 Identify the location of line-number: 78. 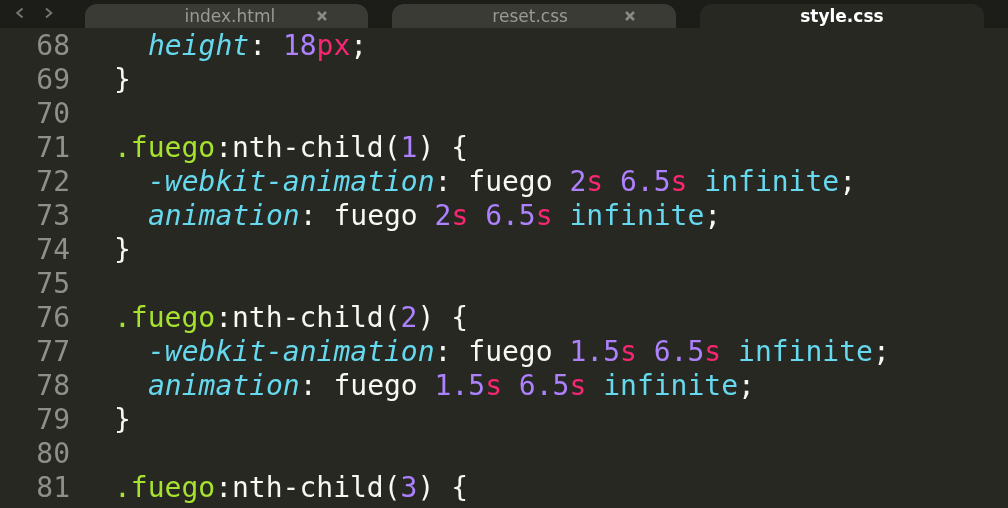
(52, 385).